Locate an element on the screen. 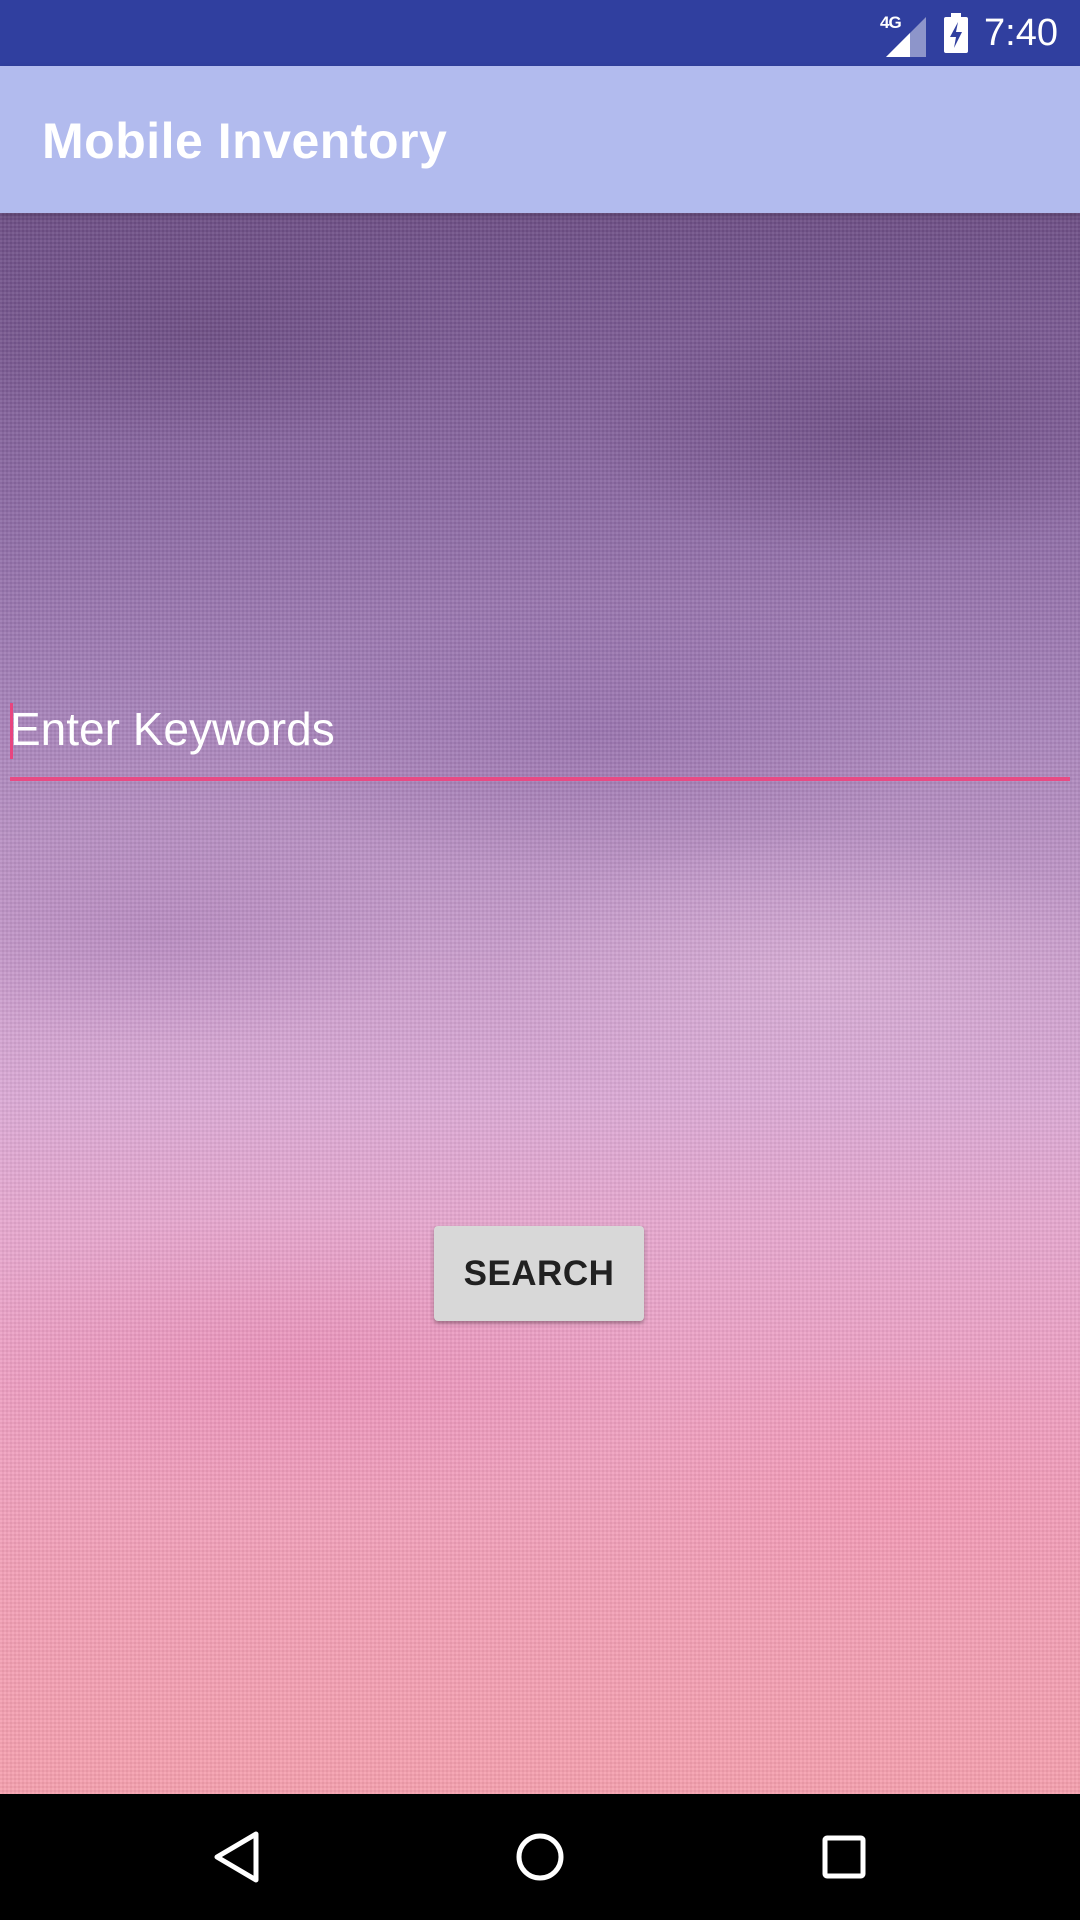  app-title: Mobile Inventory is located at coordinates (245, 141).